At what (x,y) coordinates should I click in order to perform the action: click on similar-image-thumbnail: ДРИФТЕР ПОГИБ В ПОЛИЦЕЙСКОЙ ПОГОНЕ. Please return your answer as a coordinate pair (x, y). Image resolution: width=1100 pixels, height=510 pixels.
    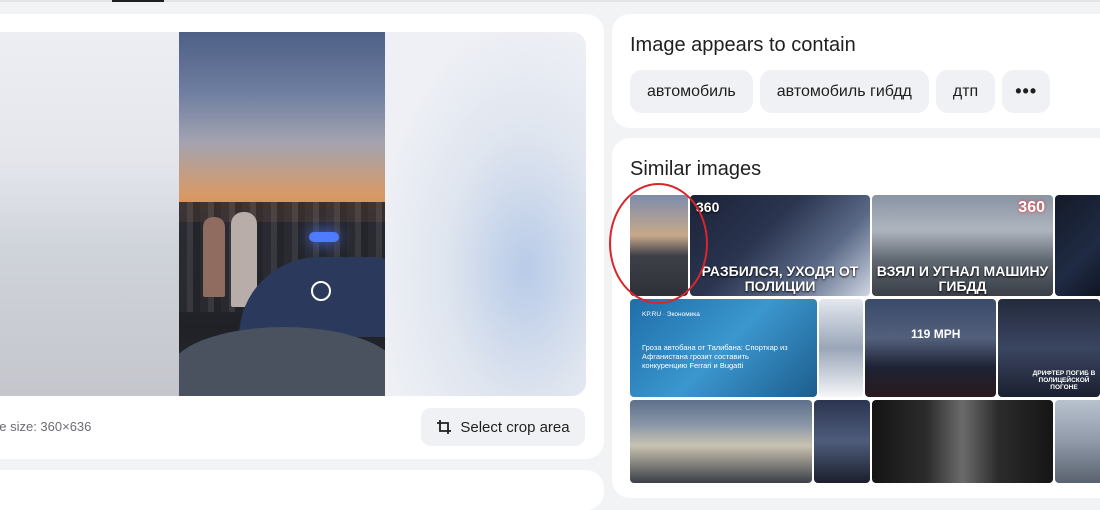
    Looking at the image, I should click on (1049, 348).